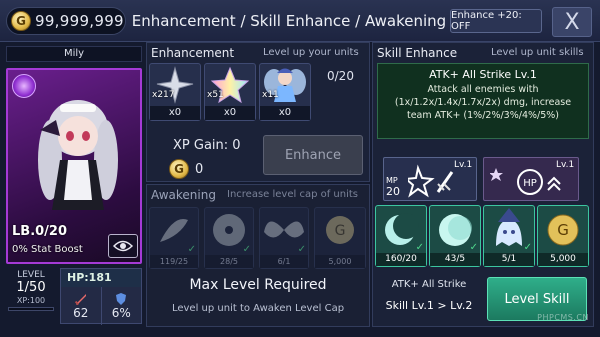  Describe the element at coordinates (74, 54) in the screenshot. I see `unit-name: Mily` at that location.